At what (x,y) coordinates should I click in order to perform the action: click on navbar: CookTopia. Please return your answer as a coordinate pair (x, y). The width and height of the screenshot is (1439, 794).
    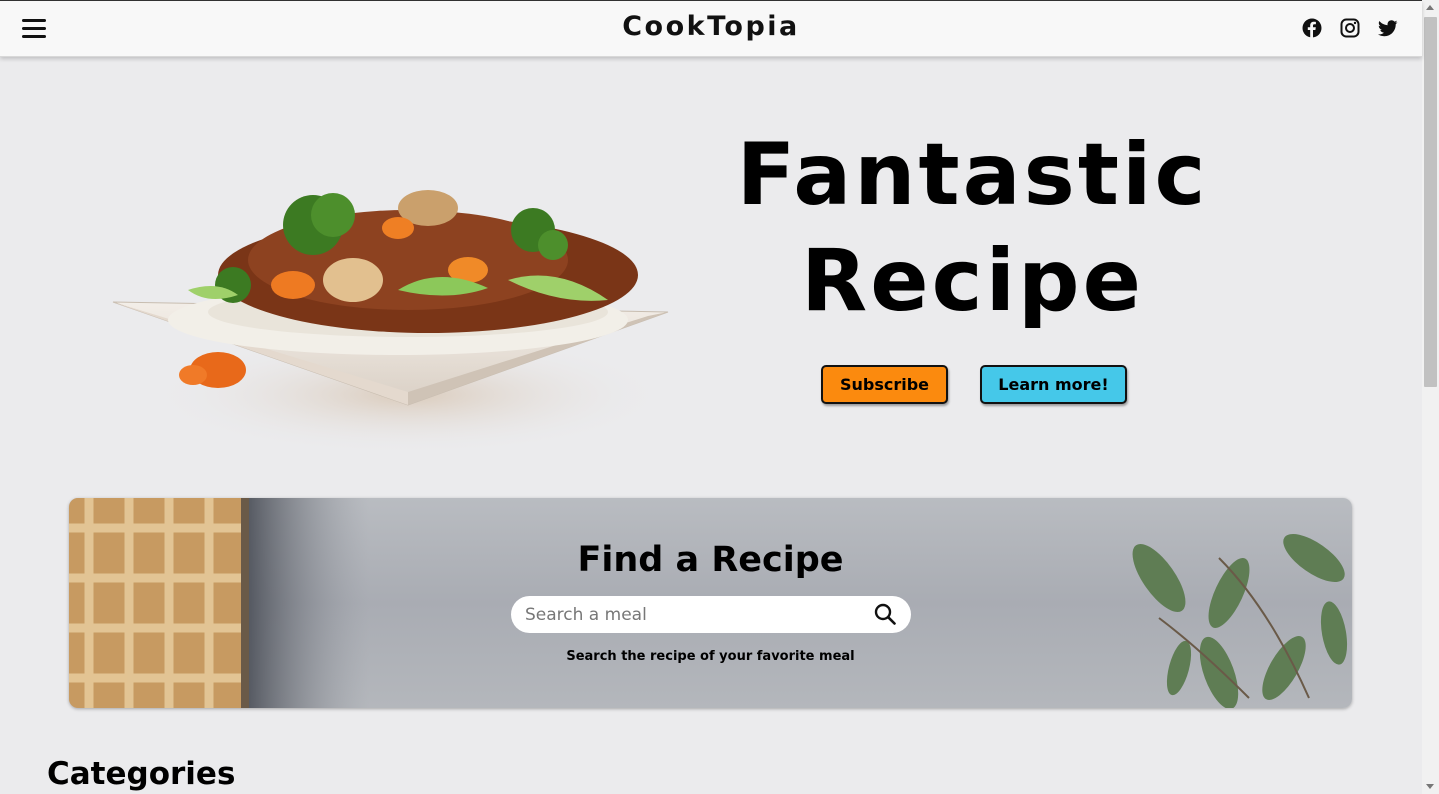
    Looking at the image, I should click on (711, 29).